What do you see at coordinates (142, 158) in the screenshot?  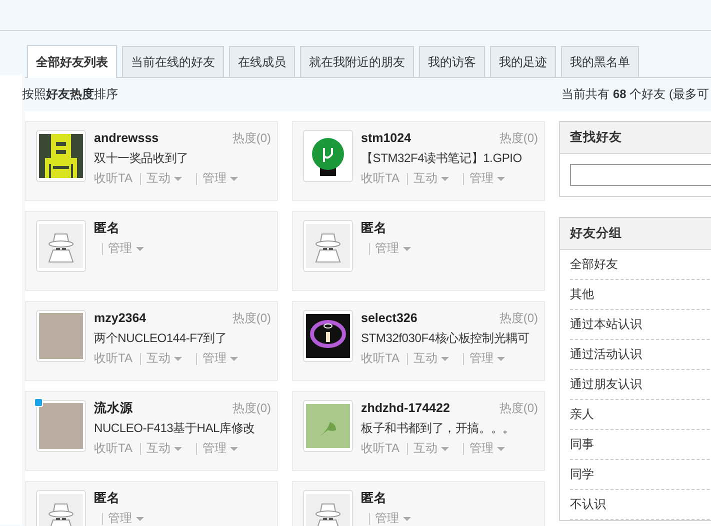 I see `status-text: 双十一奖品收到了` at bounding box center [142, 158].